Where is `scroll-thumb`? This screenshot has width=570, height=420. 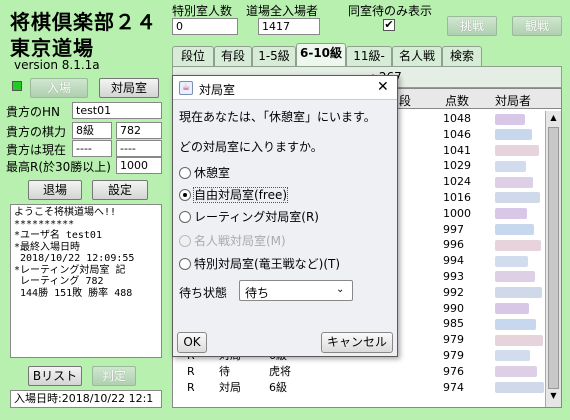
scroll-thumb is located at coordinates (553, 258).